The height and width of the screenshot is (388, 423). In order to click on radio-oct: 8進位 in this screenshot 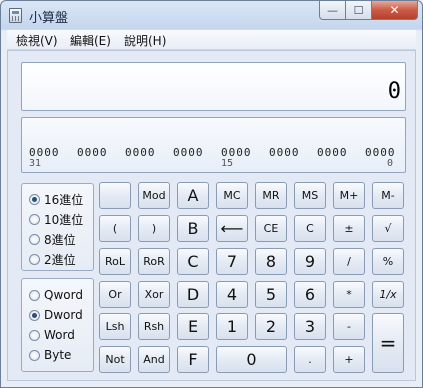, I will do `click(52, 239)`.